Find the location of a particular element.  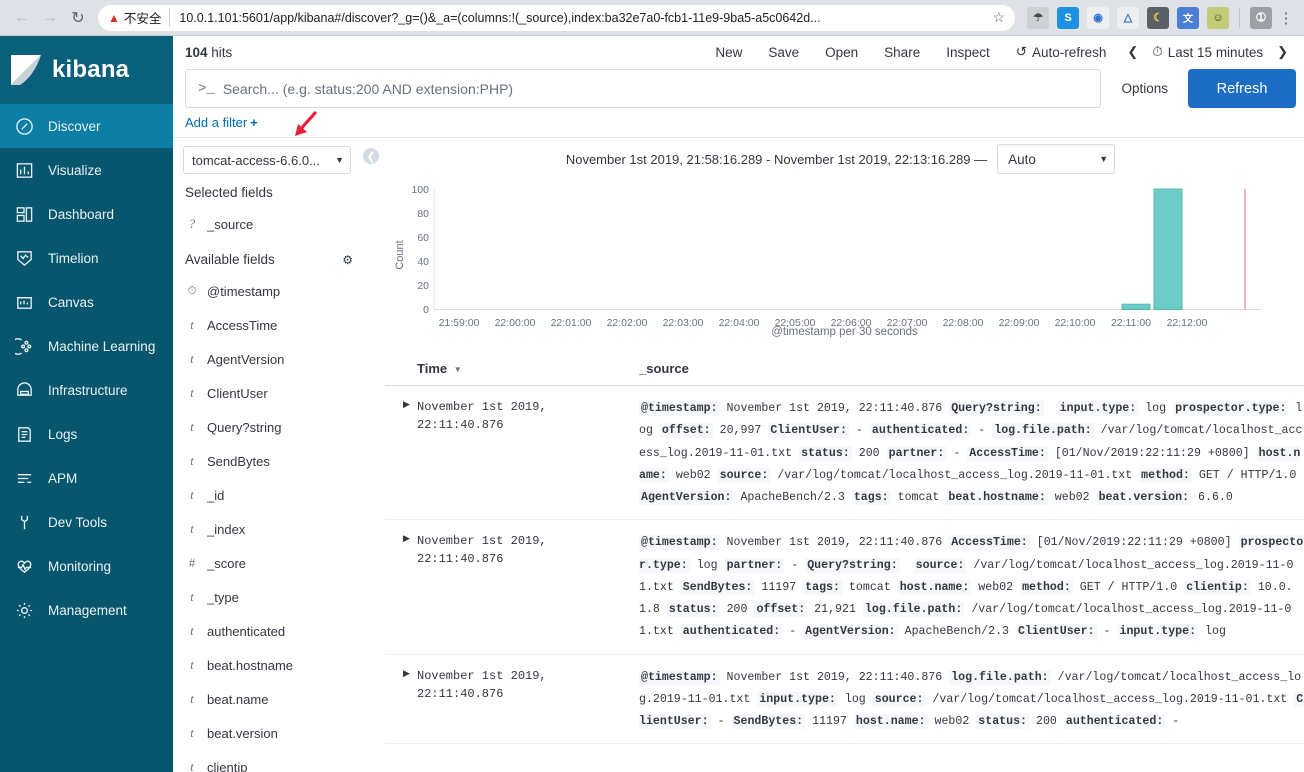

star-icon: ☆ is located at coordinates (995, 17).